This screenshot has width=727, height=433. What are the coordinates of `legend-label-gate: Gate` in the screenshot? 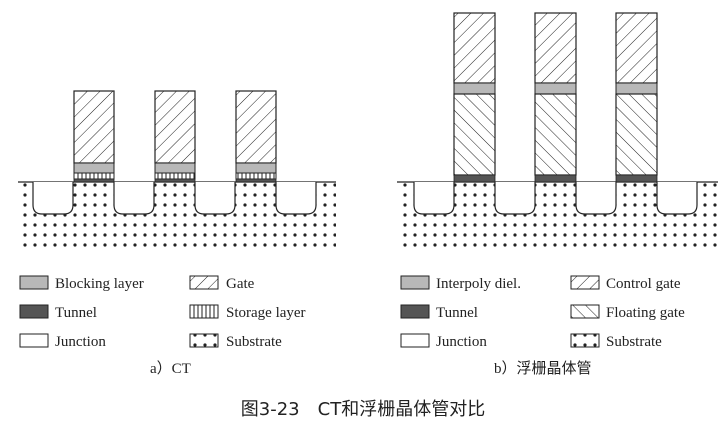 It's located at (240, 284).